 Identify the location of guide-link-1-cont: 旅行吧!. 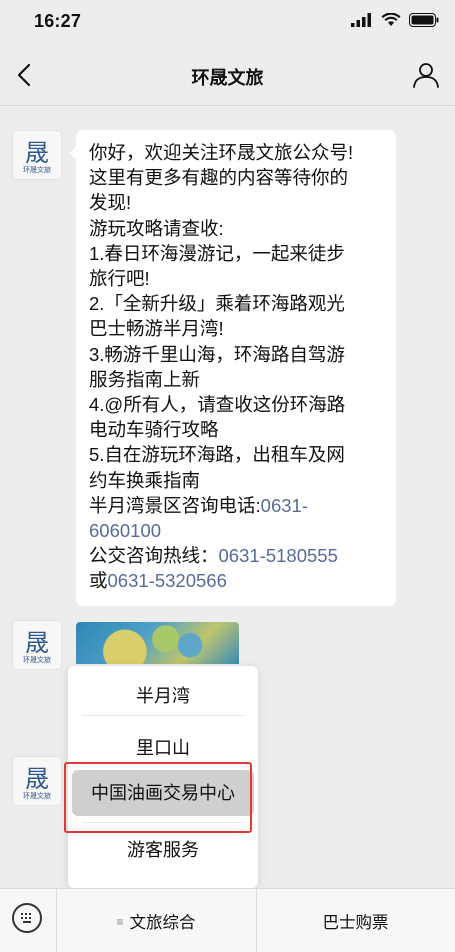
(236, 278).